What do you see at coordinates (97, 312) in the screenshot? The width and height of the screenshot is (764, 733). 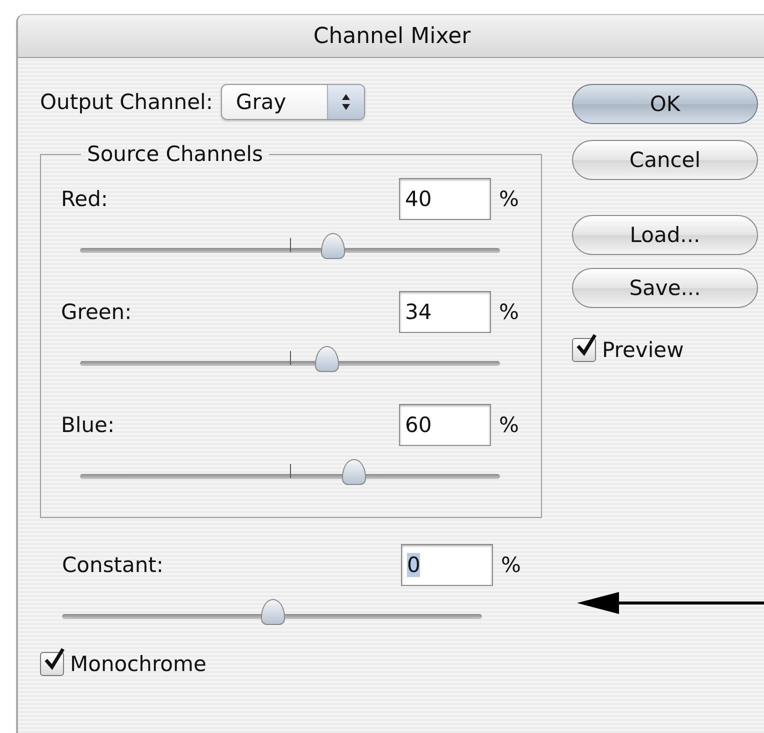 I see `channel-label: Green:` at bounding box center [97, 312].